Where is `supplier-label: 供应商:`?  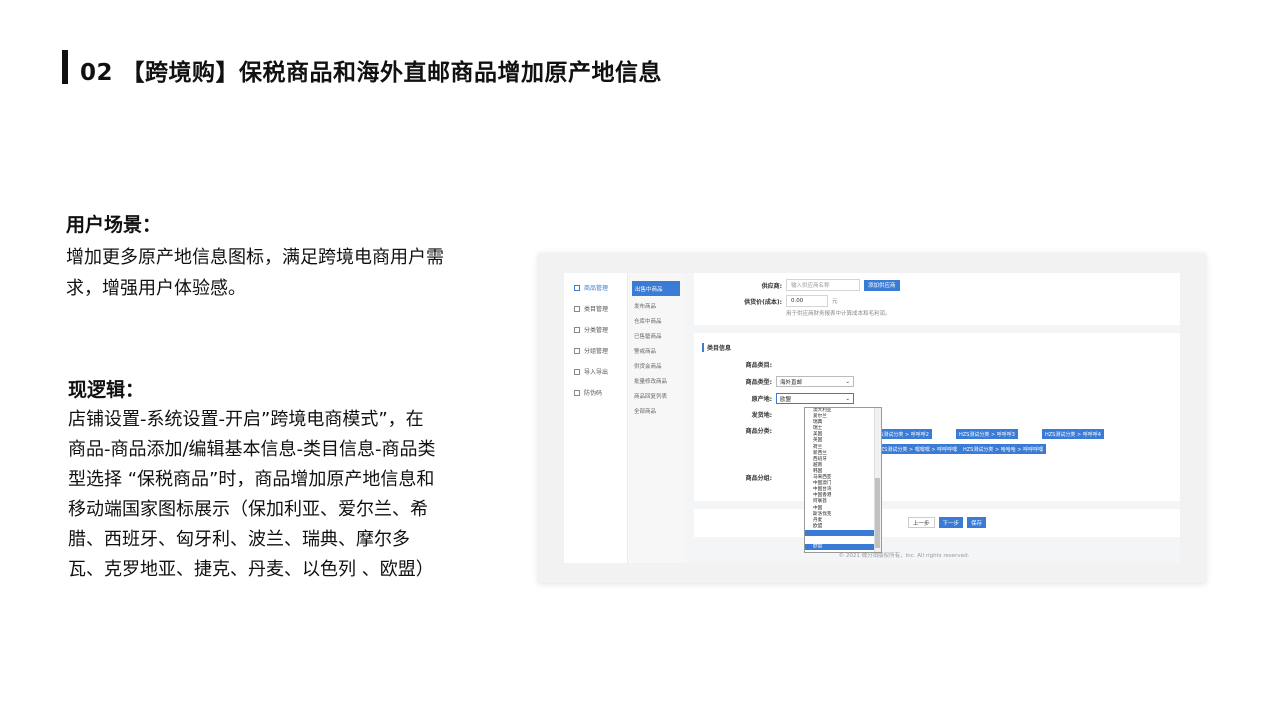 supplier-label: 供应商: is located at coordinates (771, 286).